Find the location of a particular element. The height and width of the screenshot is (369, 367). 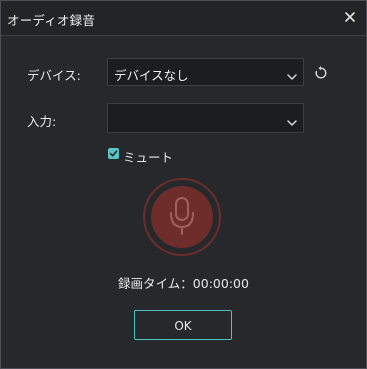

check-icon is located at coordinates (113, 153).